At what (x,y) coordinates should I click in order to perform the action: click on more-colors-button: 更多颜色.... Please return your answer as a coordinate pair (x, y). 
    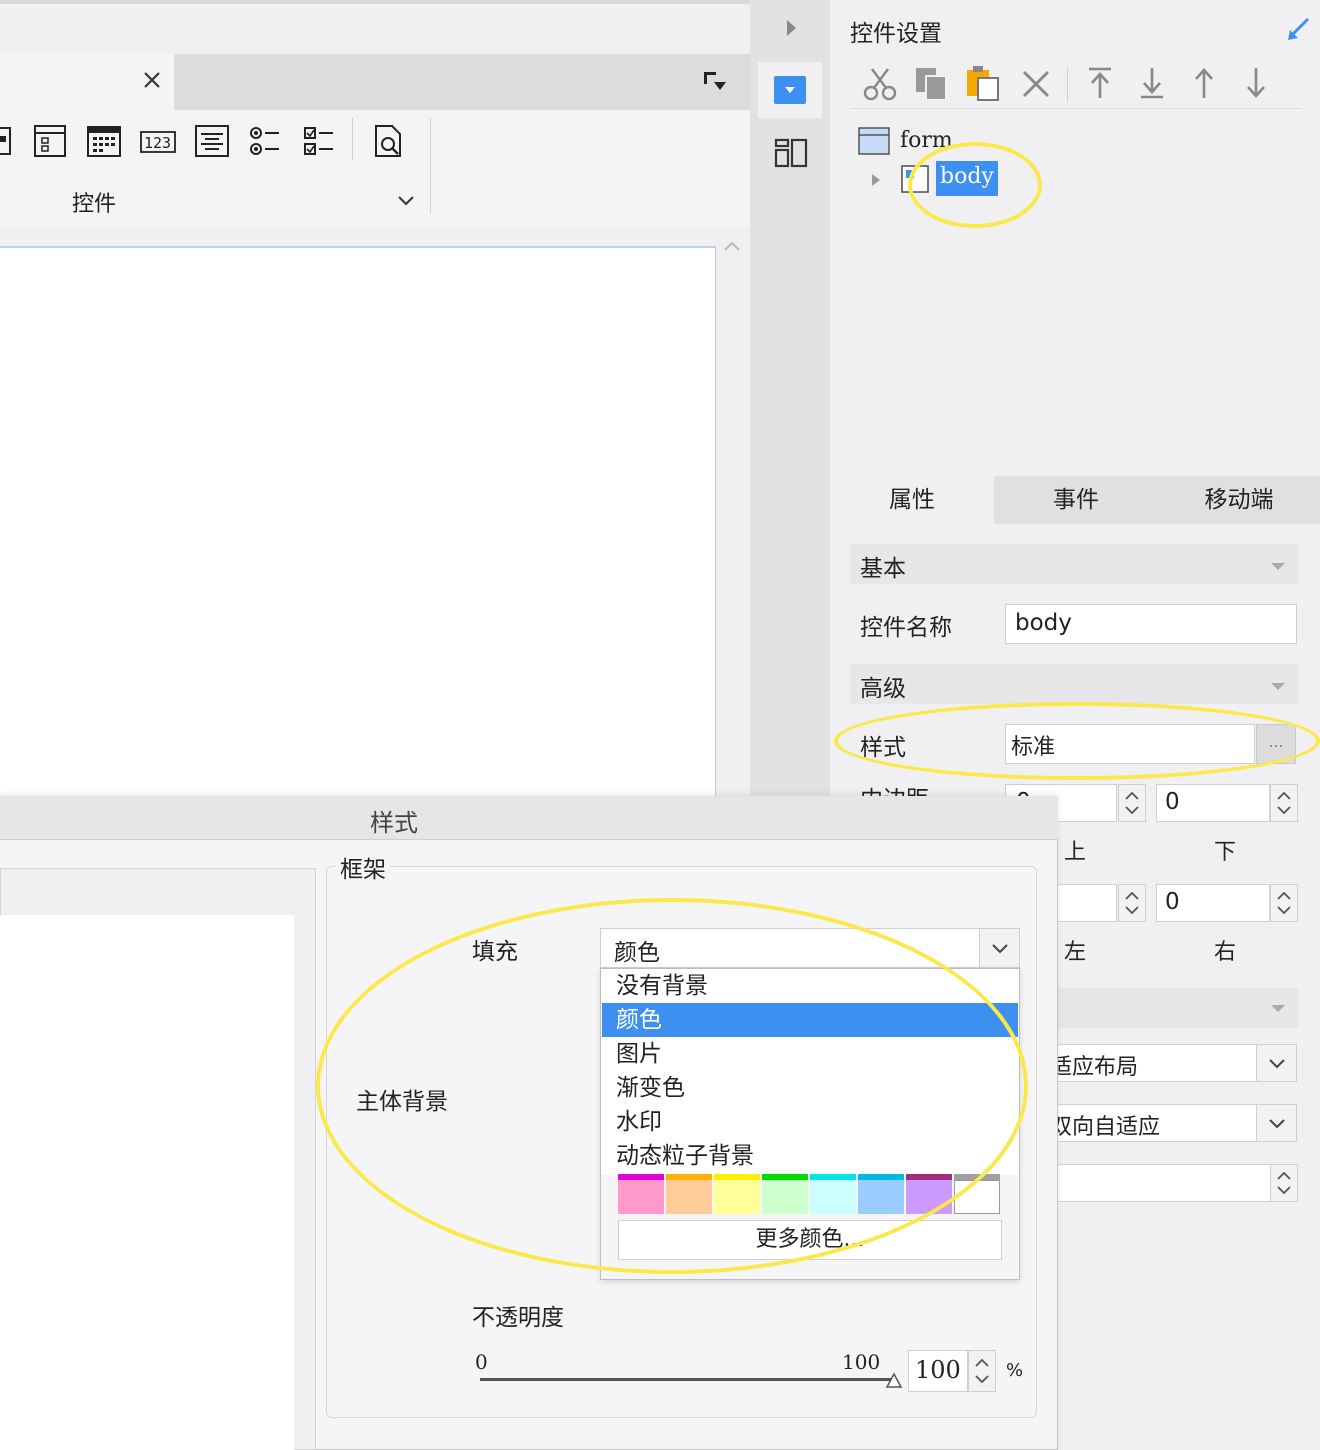
    Looking at the image, I should click on (810, 1240).